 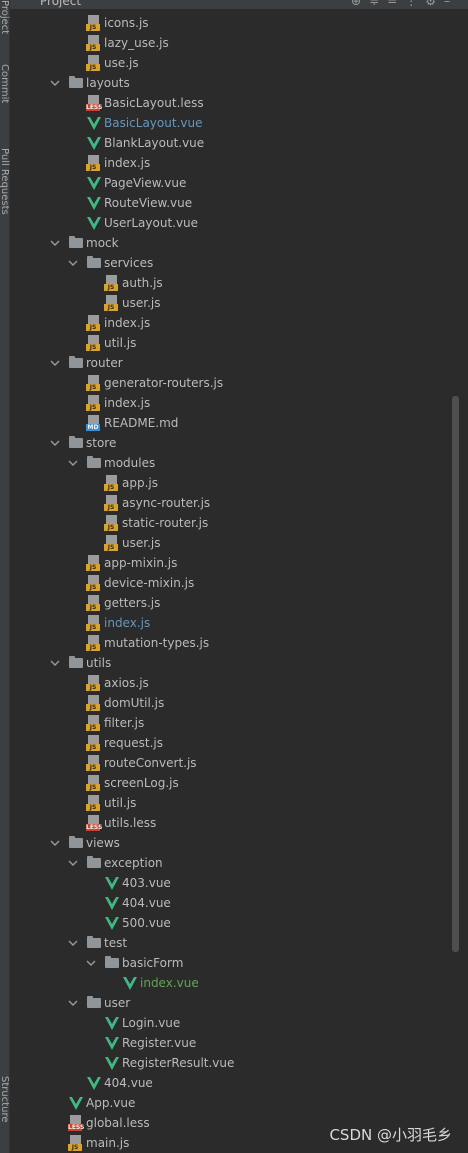 I want to click on tree-file-row: JS app.js, so click(x=231, y=483).